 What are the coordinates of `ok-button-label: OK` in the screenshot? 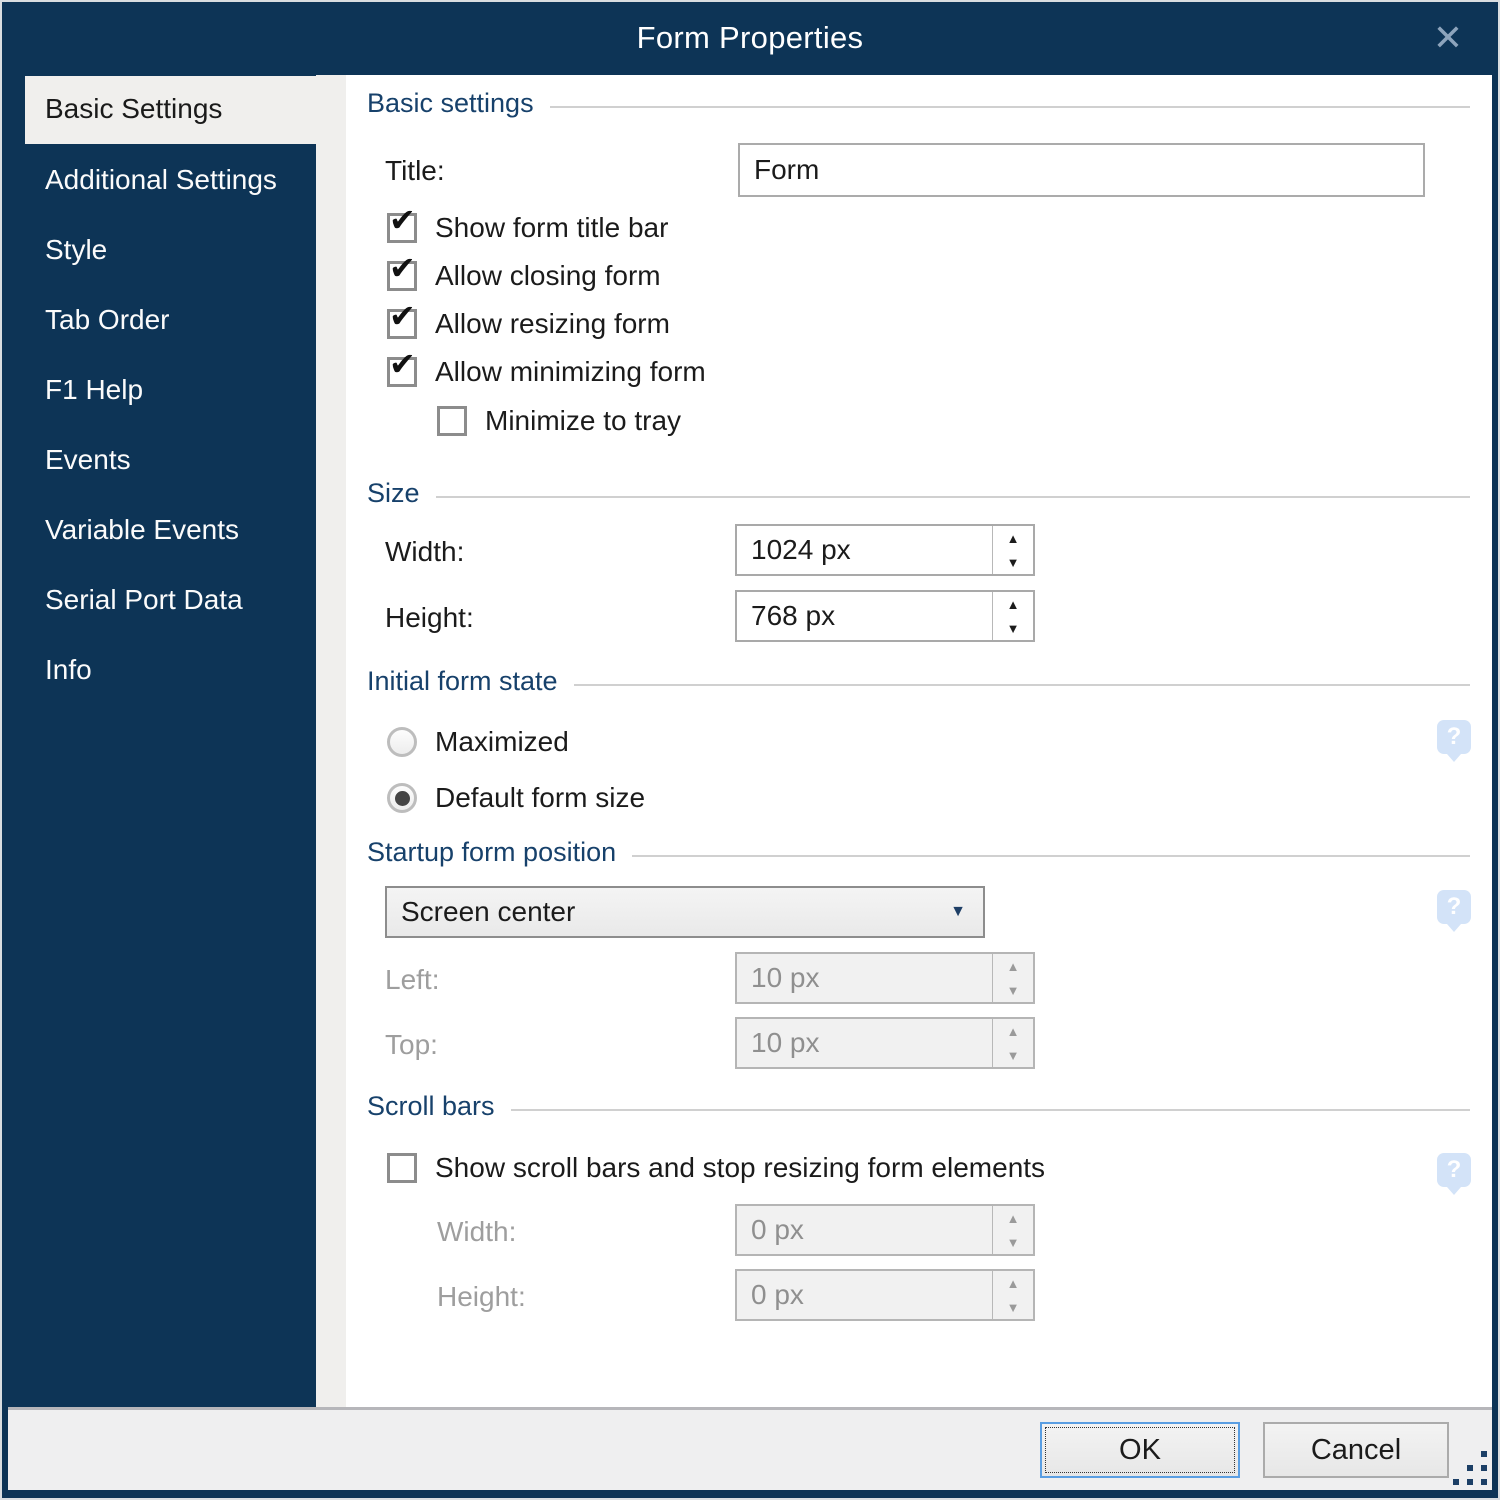 It's located at (1140, 1450).